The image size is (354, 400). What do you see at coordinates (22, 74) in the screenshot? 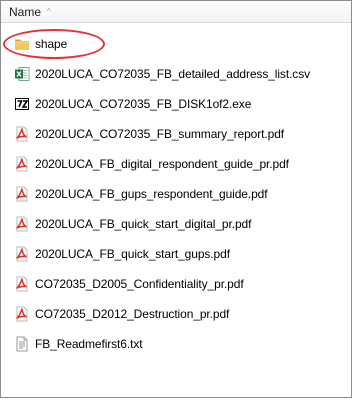
I see `excel-csv-icon` at bounding box center [22, 74].